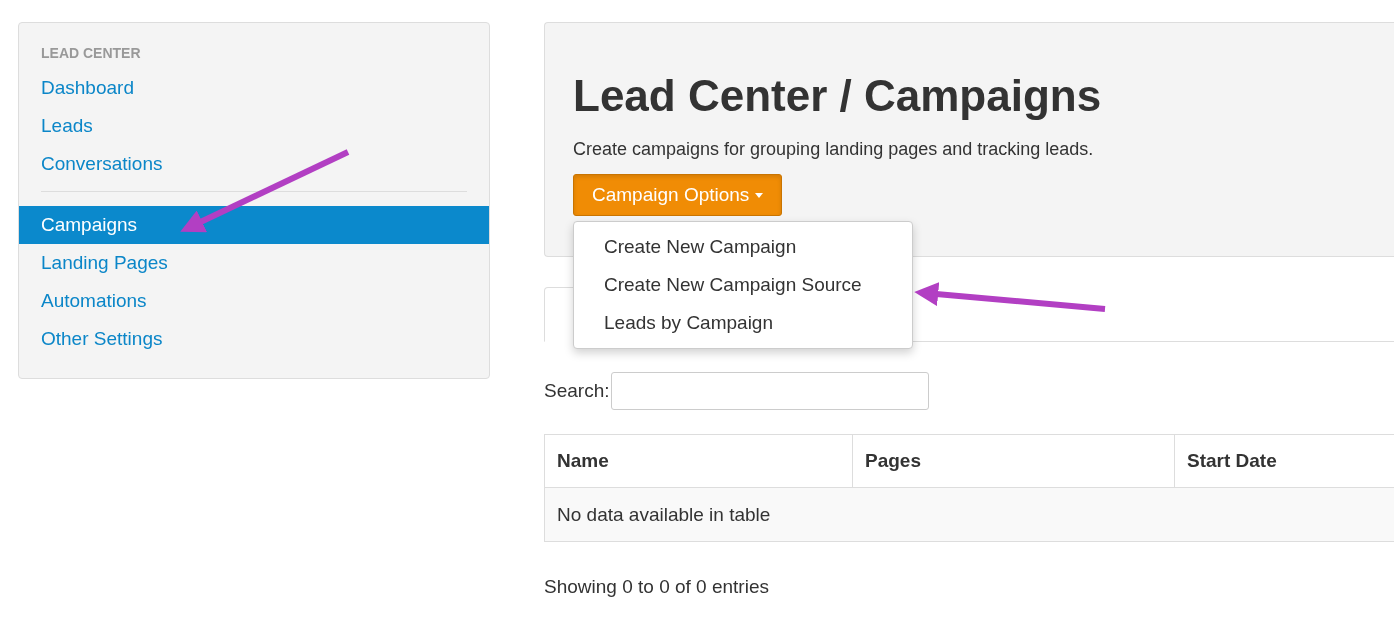  I want to click on menu-item: Create New Campaign Source, so click(743, 285).